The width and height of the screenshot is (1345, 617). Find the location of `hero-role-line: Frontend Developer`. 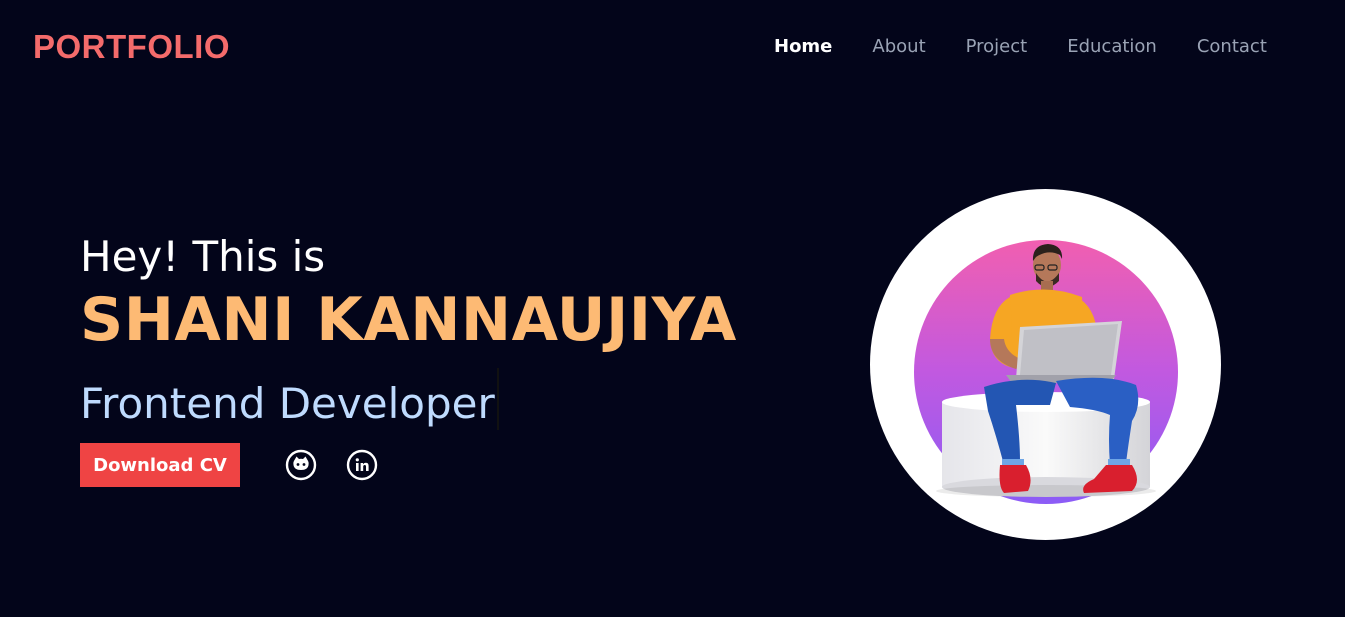

hero-role-line: Frontend Developer is located at coordinates (289, 399).